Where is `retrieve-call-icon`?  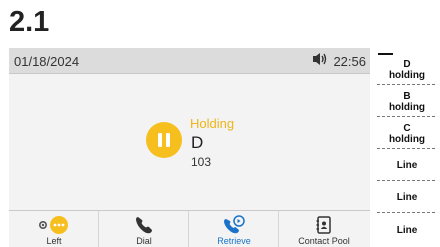
retrieve-call-icon is located at coordinates (234, 225).